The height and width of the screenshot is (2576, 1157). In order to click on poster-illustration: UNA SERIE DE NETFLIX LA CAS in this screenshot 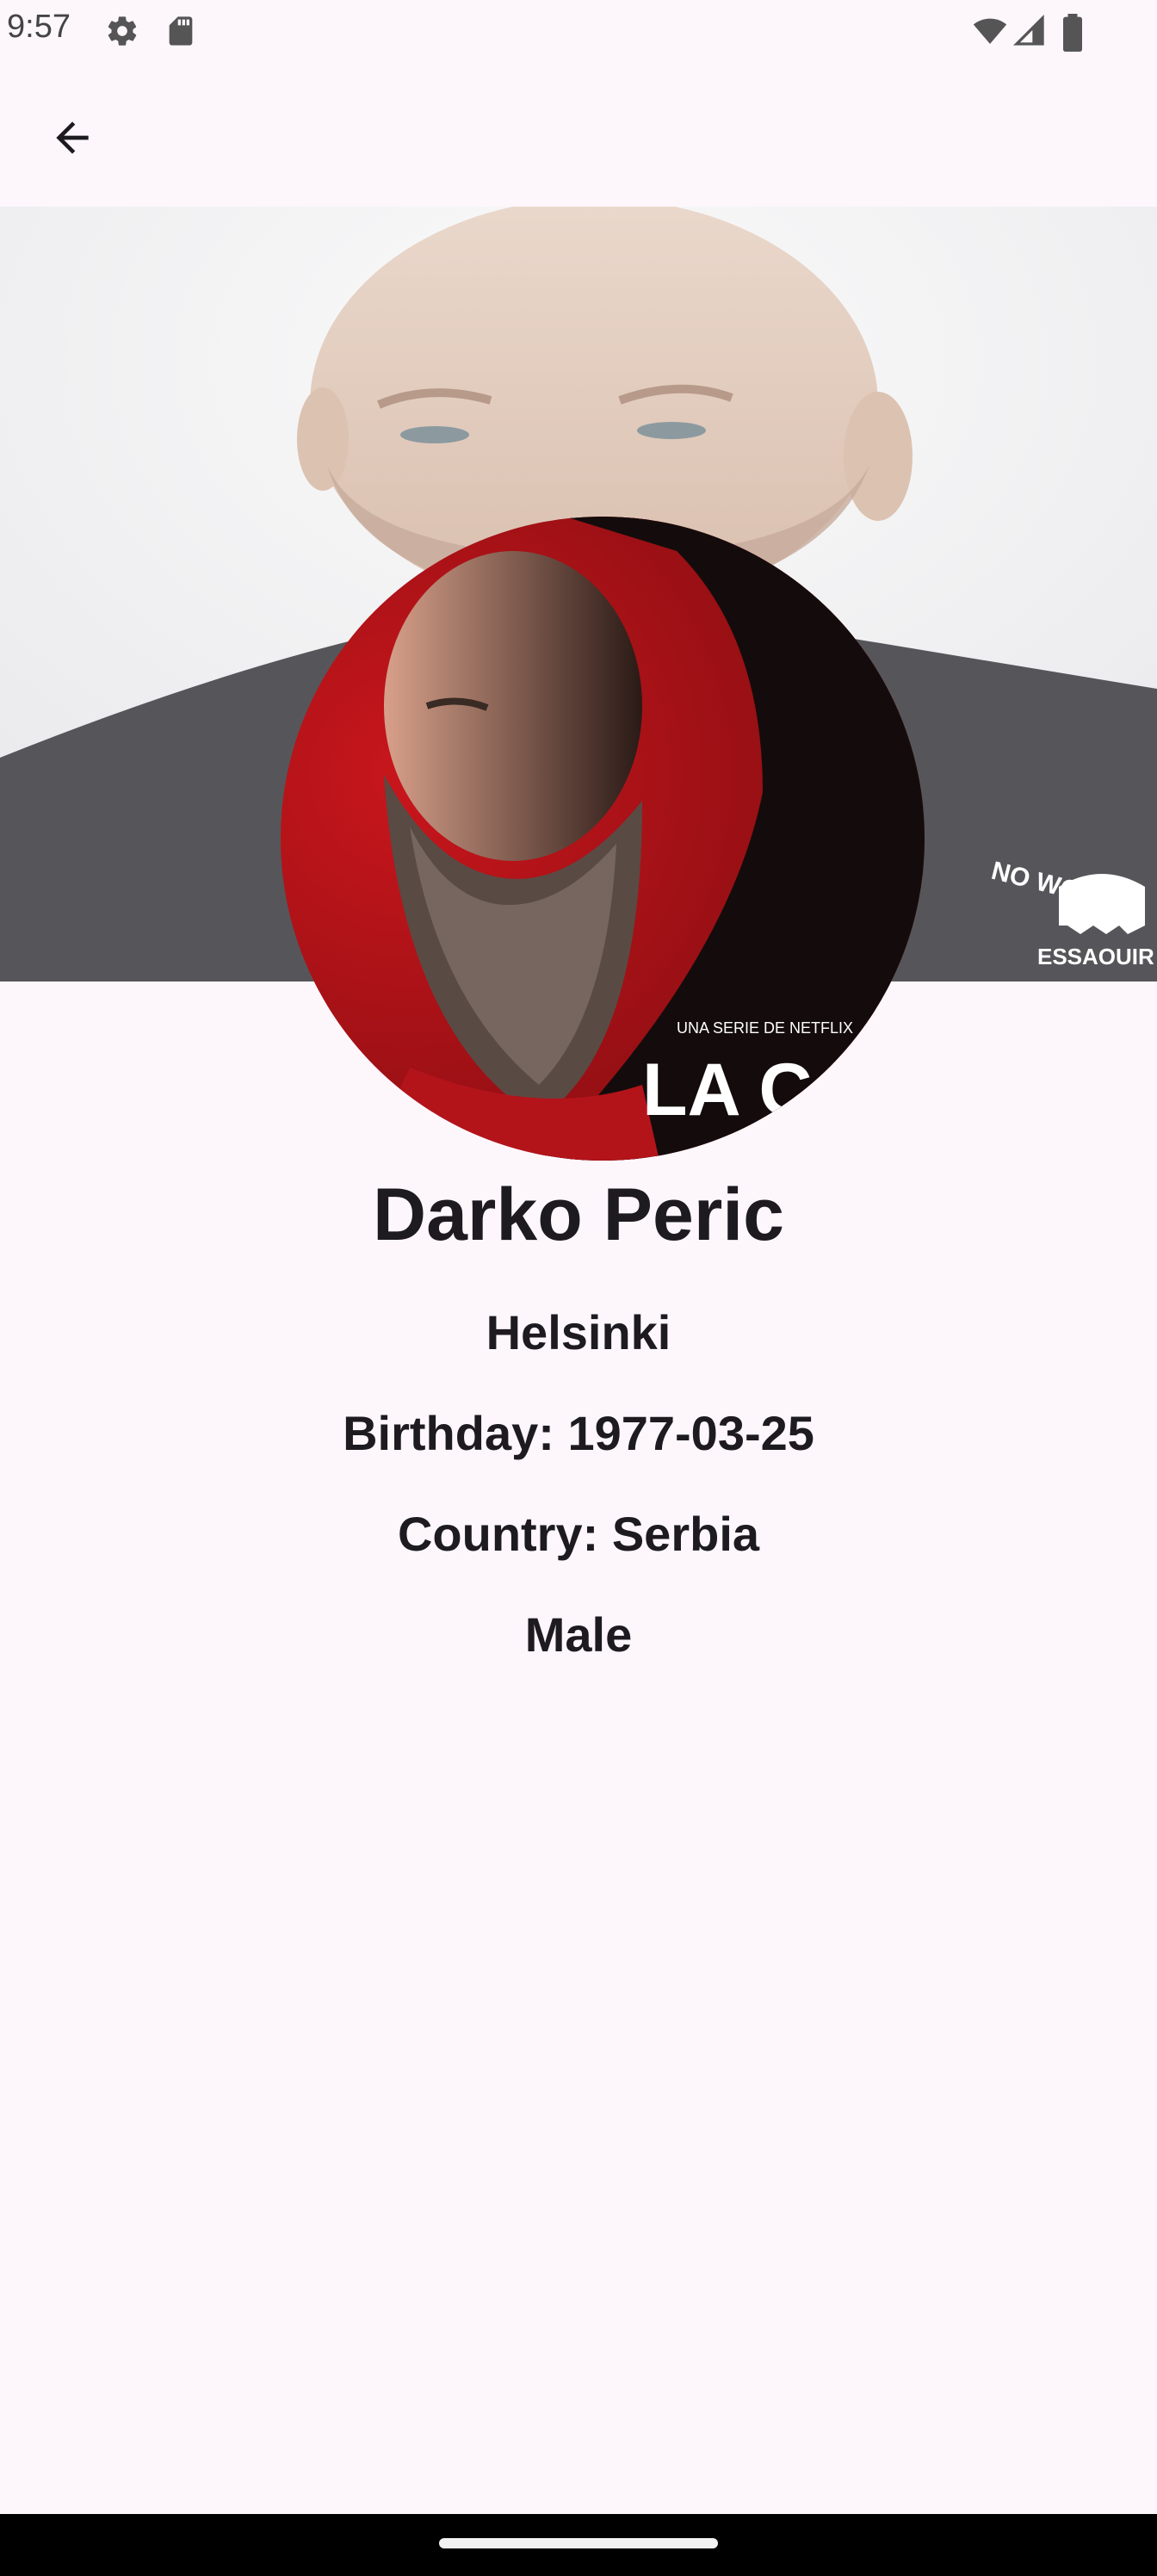, I will do `click(603, 839)`.